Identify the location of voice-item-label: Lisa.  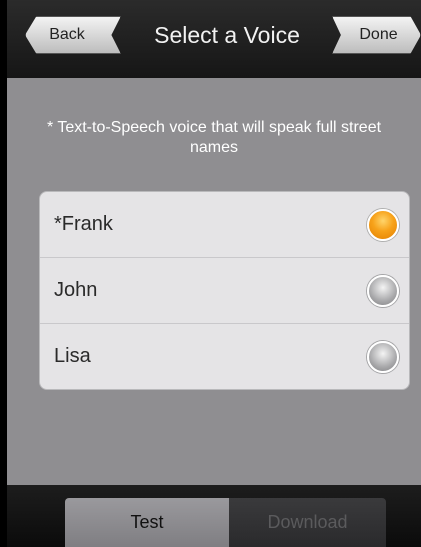
(72, 356).